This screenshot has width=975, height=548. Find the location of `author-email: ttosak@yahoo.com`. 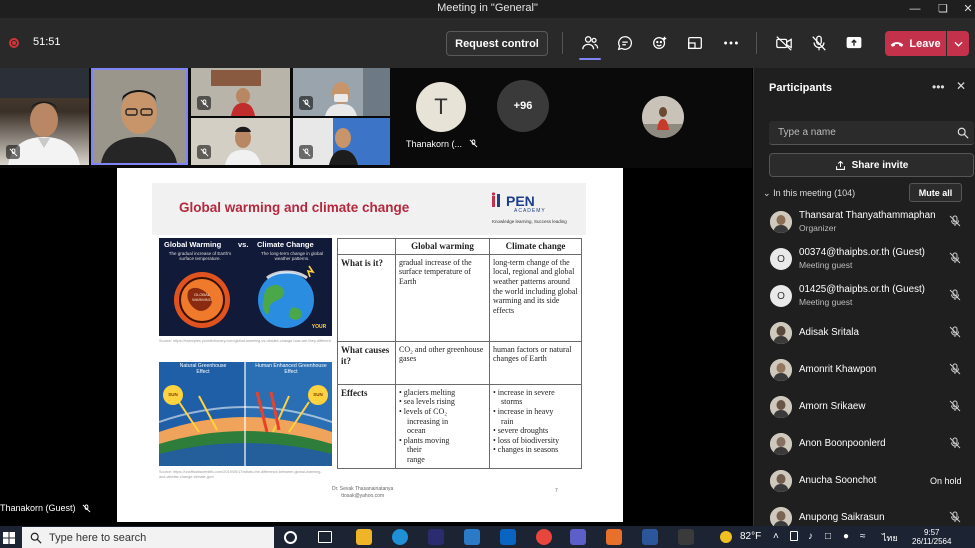

author-email: ttosak@yahoo.com is located at coordinates (363, 495).